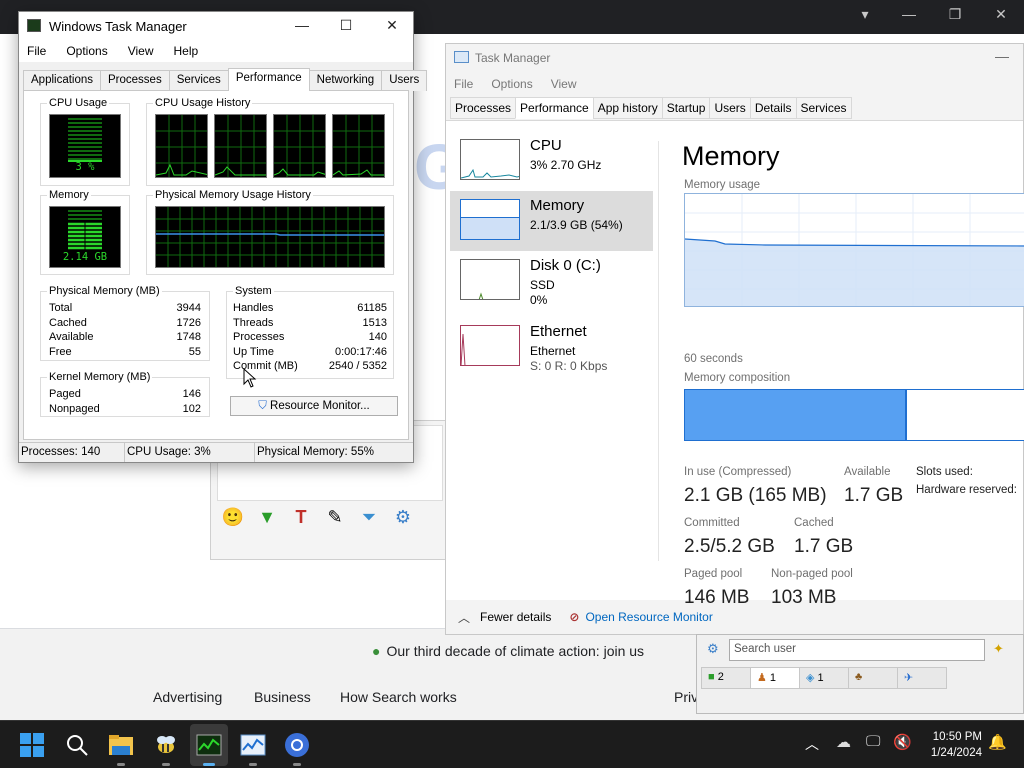  Describe the element at coordinates (551, 161) in the screenshot. I see `resource-cpu: CPU 3% 2.70 GHz` at that location.